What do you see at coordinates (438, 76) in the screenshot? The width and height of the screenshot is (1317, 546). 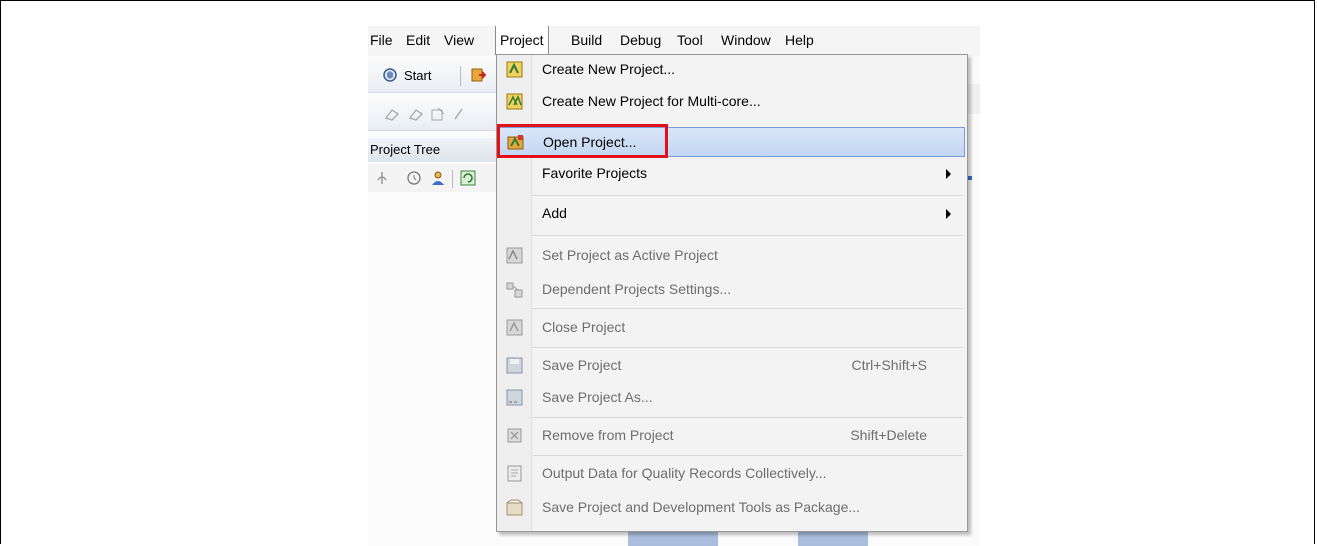 I see `toolbar-main: Start` at bounding box center [438, 76].